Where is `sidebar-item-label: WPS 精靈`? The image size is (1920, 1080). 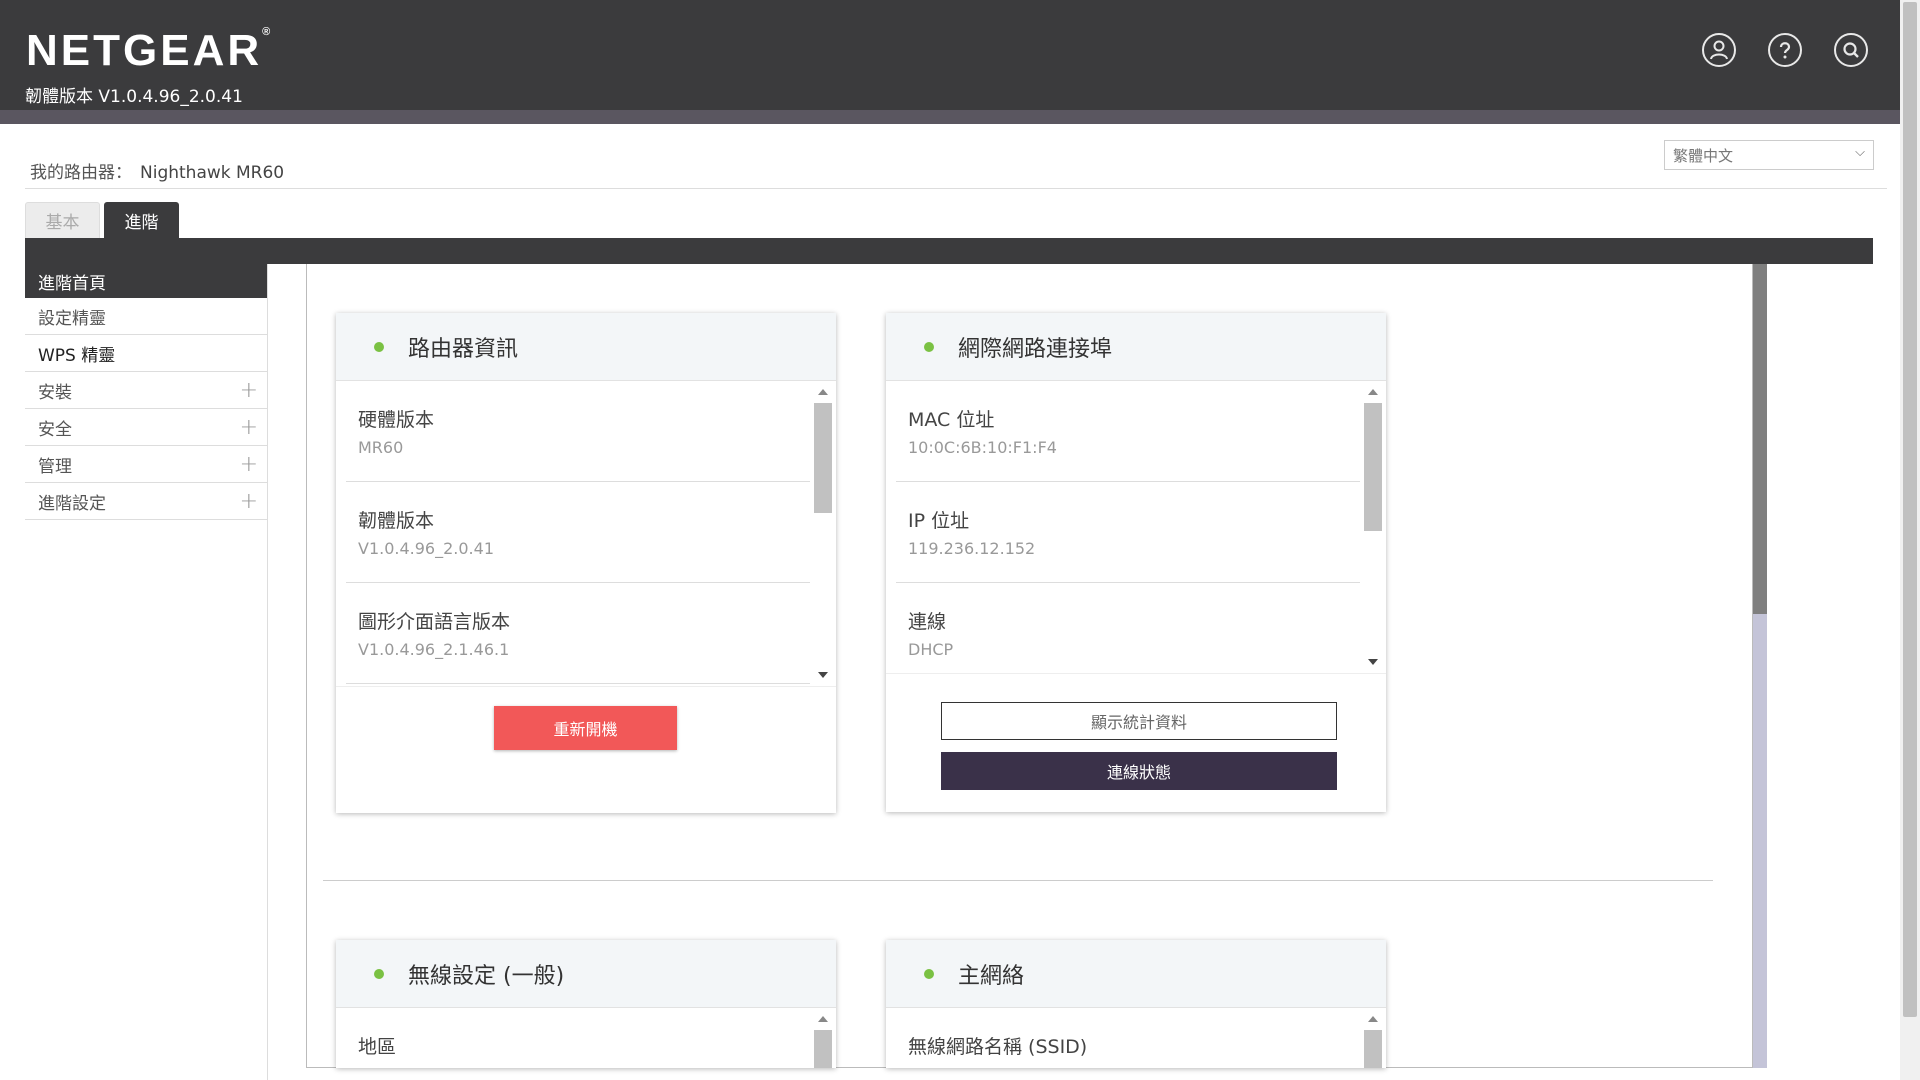
sidebar-item-label: WPS 精靈 is located at coordinates (77, 355).